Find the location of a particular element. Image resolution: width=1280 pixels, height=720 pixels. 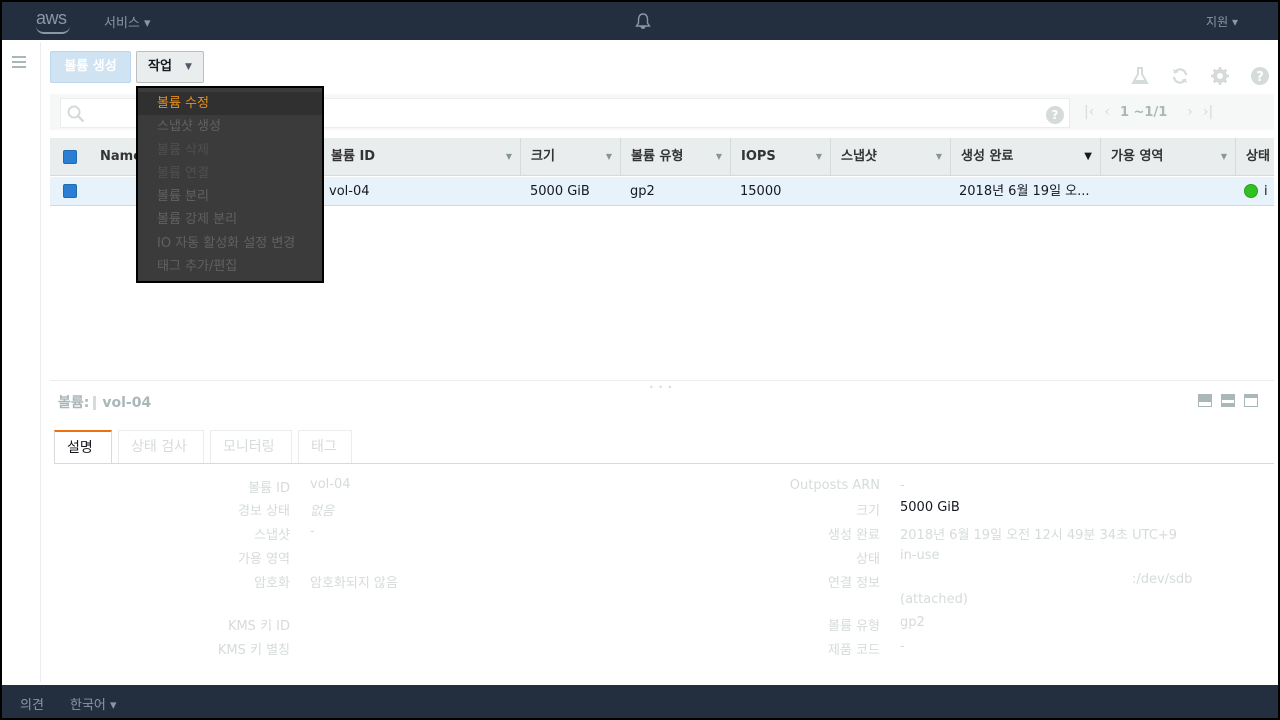

bell-icon is located at coordinates (643, 21).